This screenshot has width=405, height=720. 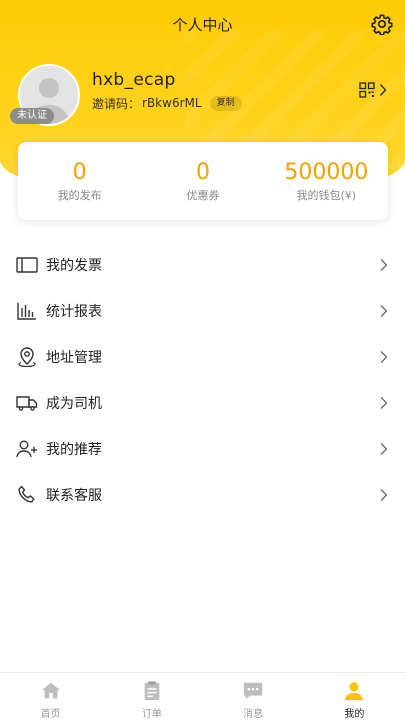 I want to click on tab-orders: 订单, so click(x=151, y=696).